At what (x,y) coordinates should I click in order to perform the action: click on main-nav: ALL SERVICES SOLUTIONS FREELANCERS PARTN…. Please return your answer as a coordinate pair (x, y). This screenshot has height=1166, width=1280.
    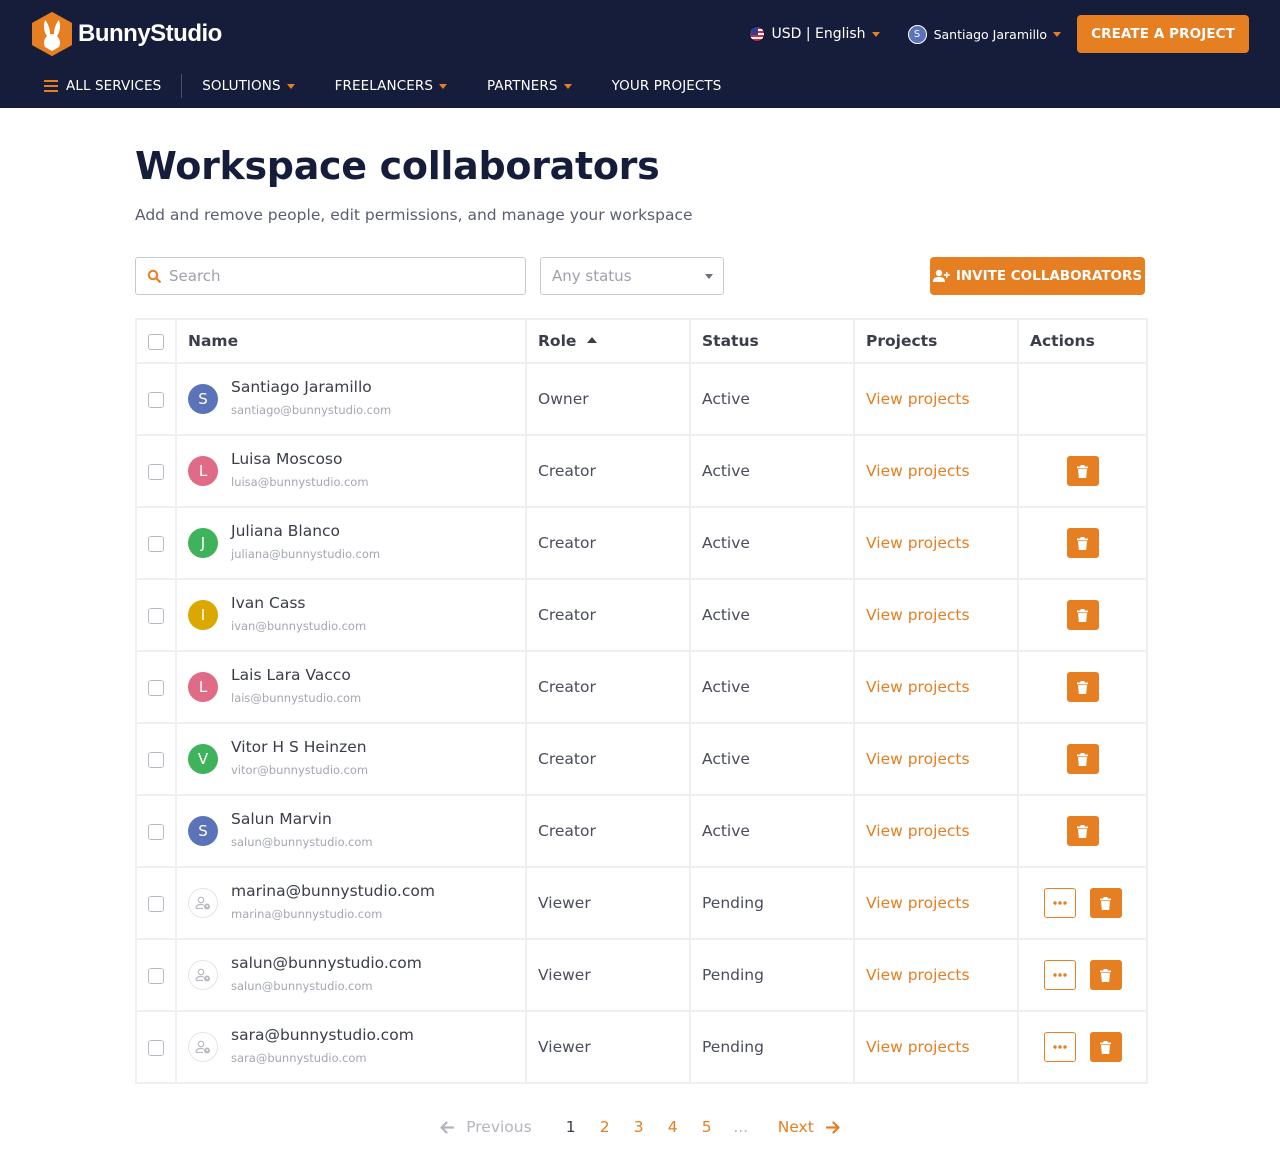
    Looking at the image, I should click on (402, 86).